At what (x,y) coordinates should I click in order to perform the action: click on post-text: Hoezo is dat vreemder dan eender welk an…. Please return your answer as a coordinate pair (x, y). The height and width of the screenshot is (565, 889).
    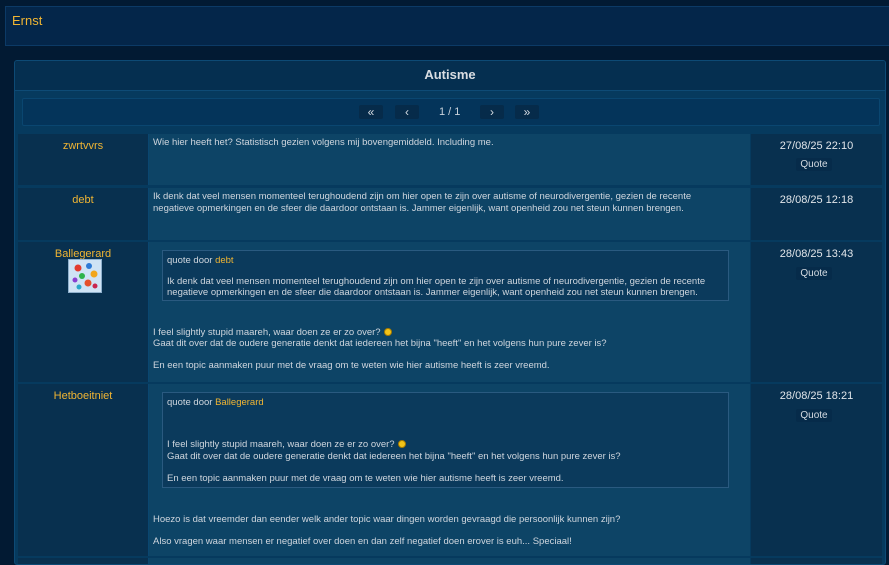
    Looking at the image, I should click on (387, 519).